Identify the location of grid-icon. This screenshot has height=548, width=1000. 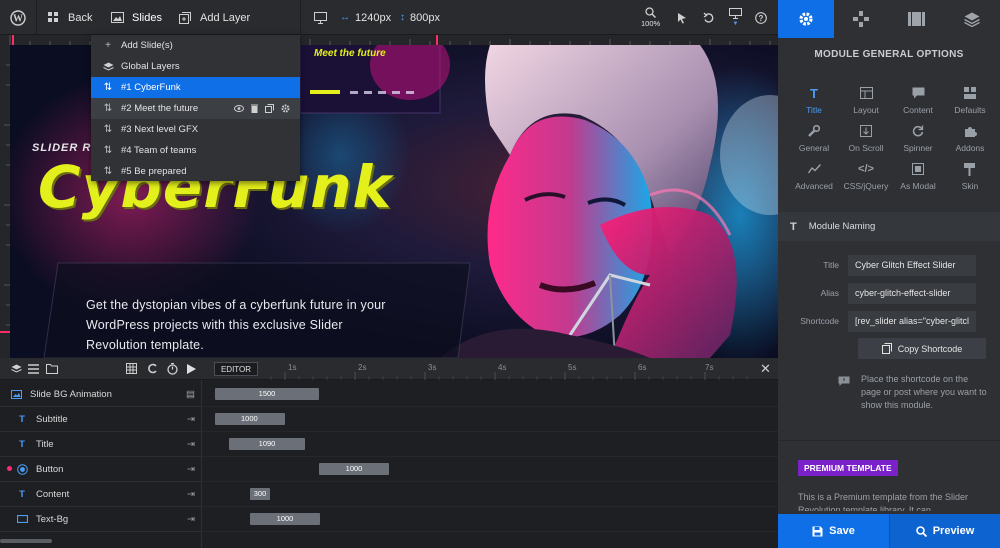
(53, 18).